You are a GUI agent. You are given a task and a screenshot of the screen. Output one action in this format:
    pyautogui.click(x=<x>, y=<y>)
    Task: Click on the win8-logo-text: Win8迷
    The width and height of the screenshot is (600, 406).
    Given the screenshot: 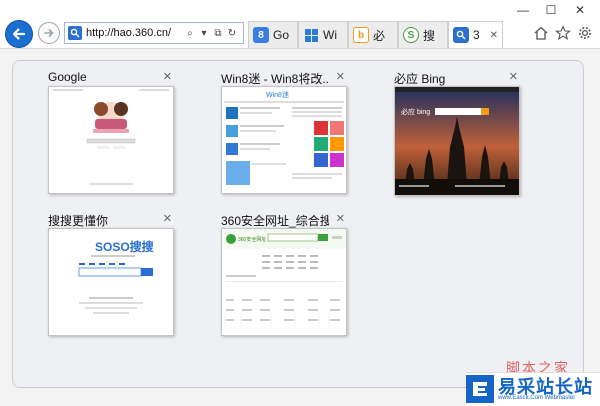 What is the action you would take?
    pyautogui.click(x=277, y=94)
    